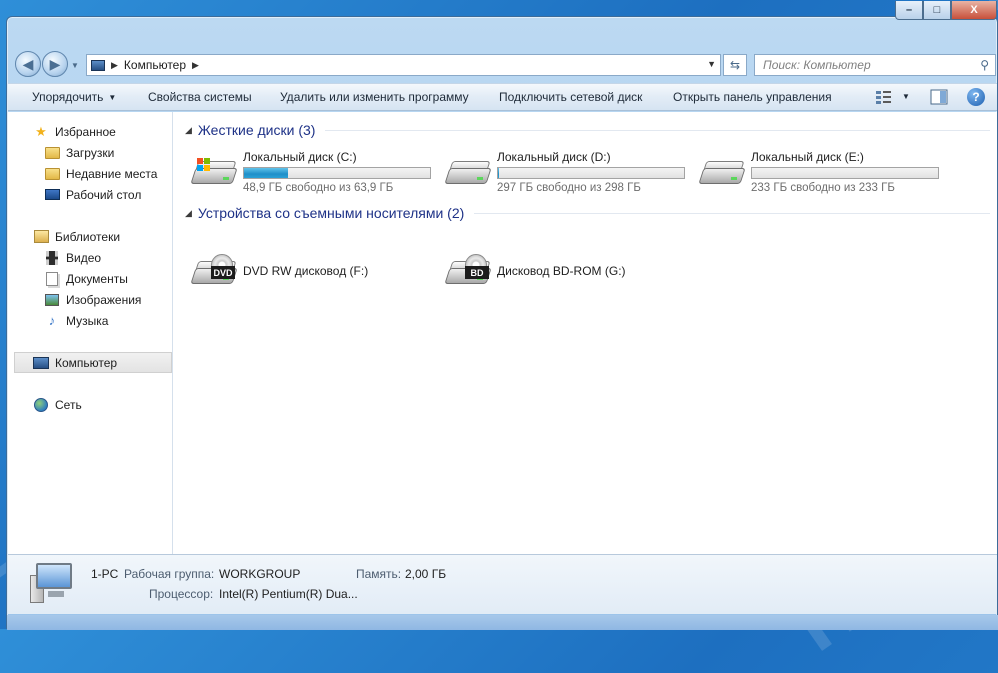  I want to click on view-list-icon, so click(883, 97).